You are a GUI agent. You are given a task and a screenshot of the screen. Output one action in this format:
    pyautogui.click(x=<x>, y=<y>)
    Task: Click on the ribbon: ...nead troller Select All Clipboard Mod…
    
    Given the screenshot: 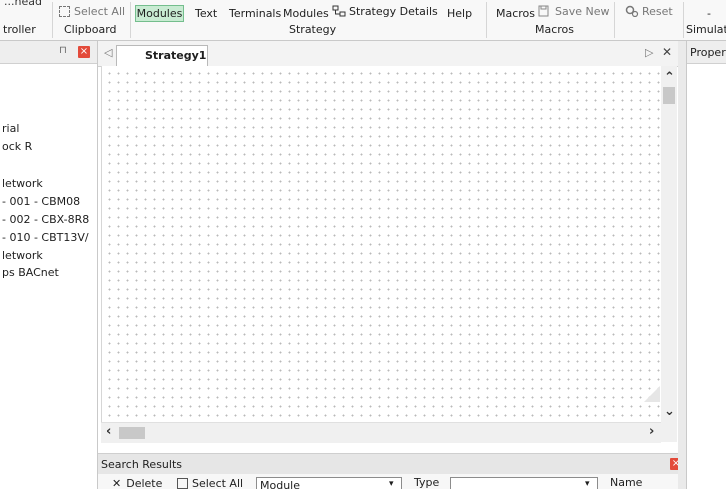 What is the action you would take?
    pyautogui.click(x=363, y=20)
    